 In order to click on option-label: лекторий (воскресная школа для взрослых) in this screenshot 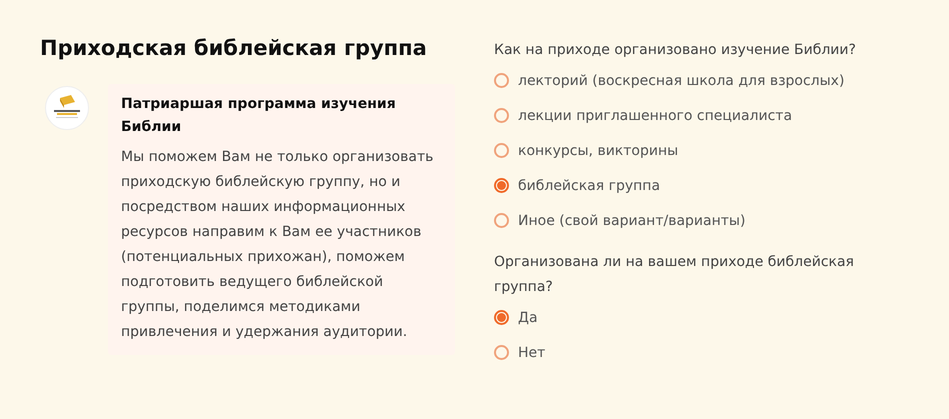, I will do `click(681, 80)`.